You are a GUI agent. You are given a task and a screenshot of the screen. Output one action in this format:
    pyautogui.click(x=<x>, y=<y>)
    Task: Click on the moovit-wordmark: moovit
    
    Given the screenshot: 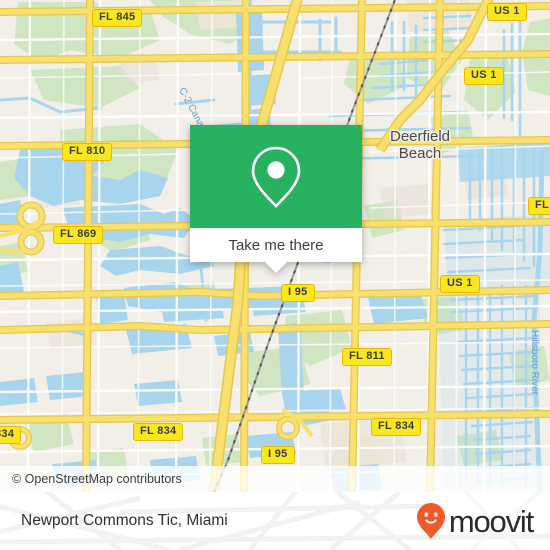 What is the action you would take?
    pyautogui.click(x=491, y=521)
    